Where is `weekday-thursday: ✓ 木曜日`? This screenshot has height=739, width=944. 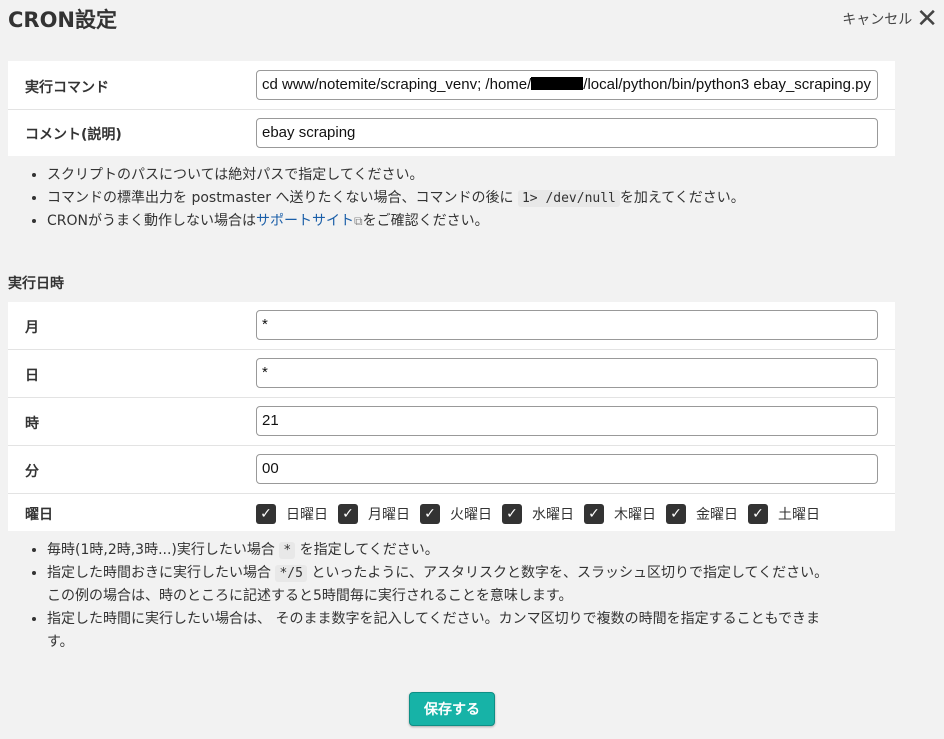
weekday-thursday: ✓ 木曜日 is located at coordinates (620, 514).